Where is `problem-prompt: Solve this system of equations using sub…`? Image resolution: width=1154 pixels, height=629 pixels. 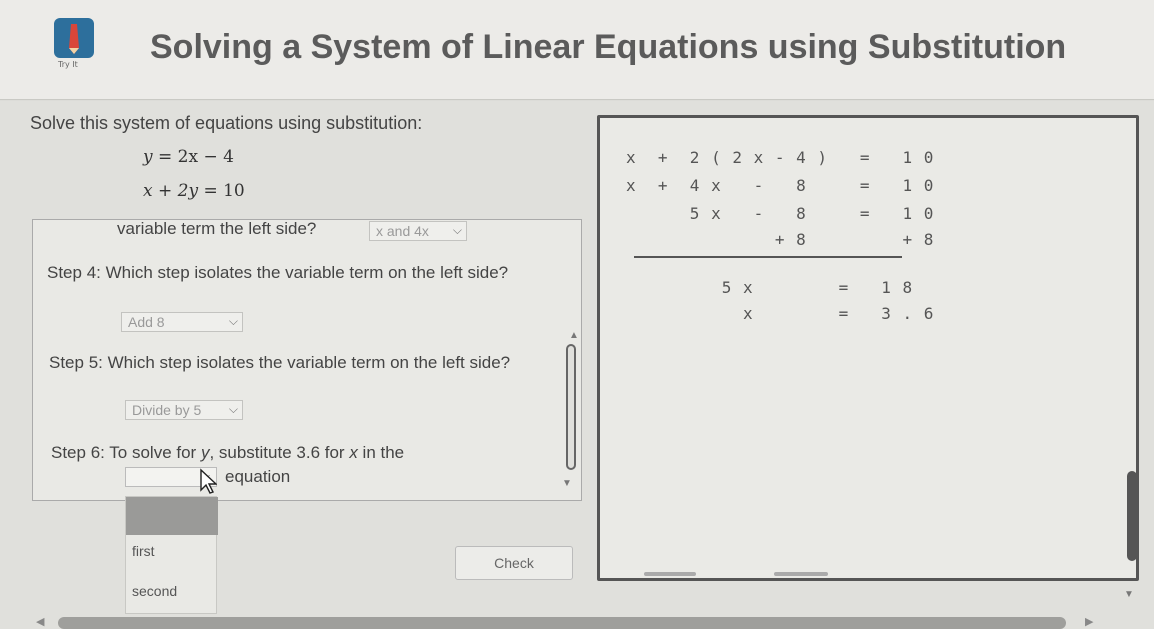 problem-prompt: Solve this system of equations using sub… is located at coordinates (226, 123).